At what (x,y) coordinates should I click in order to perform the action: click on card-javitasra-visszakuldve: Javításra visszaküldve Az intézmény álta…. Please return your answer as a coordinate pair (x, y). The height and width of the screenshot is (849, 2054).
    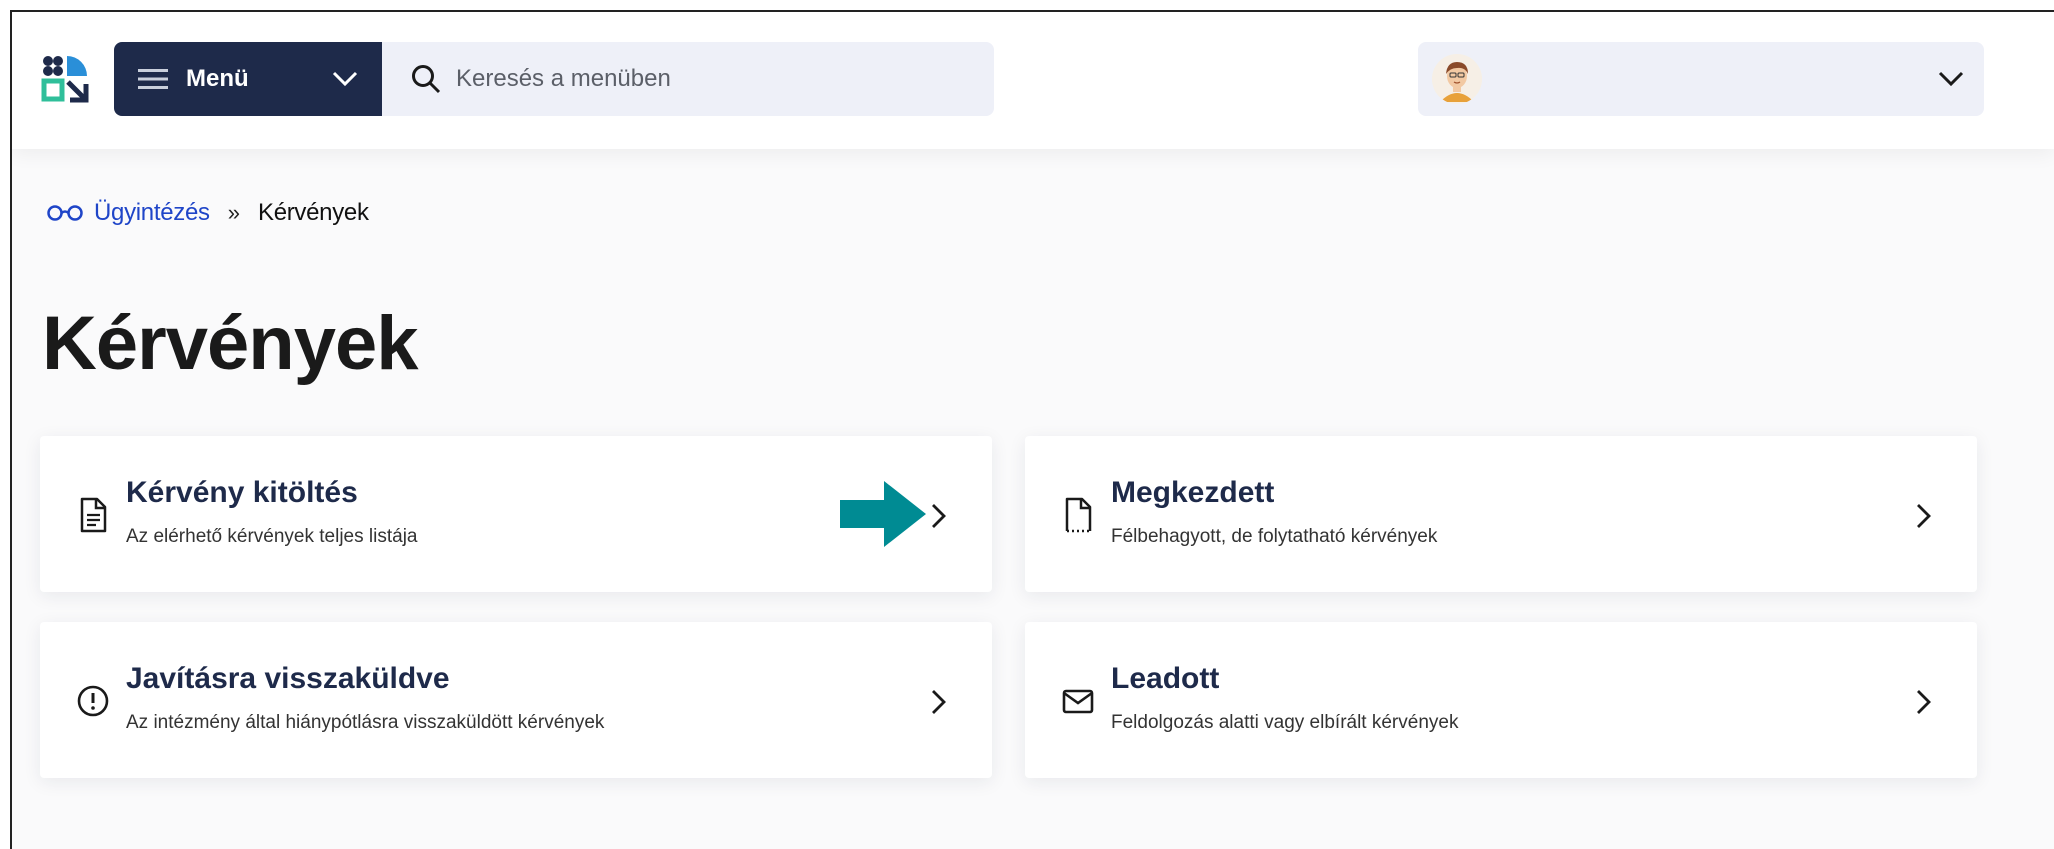
    Looking at the image, I should click on (516, 700).